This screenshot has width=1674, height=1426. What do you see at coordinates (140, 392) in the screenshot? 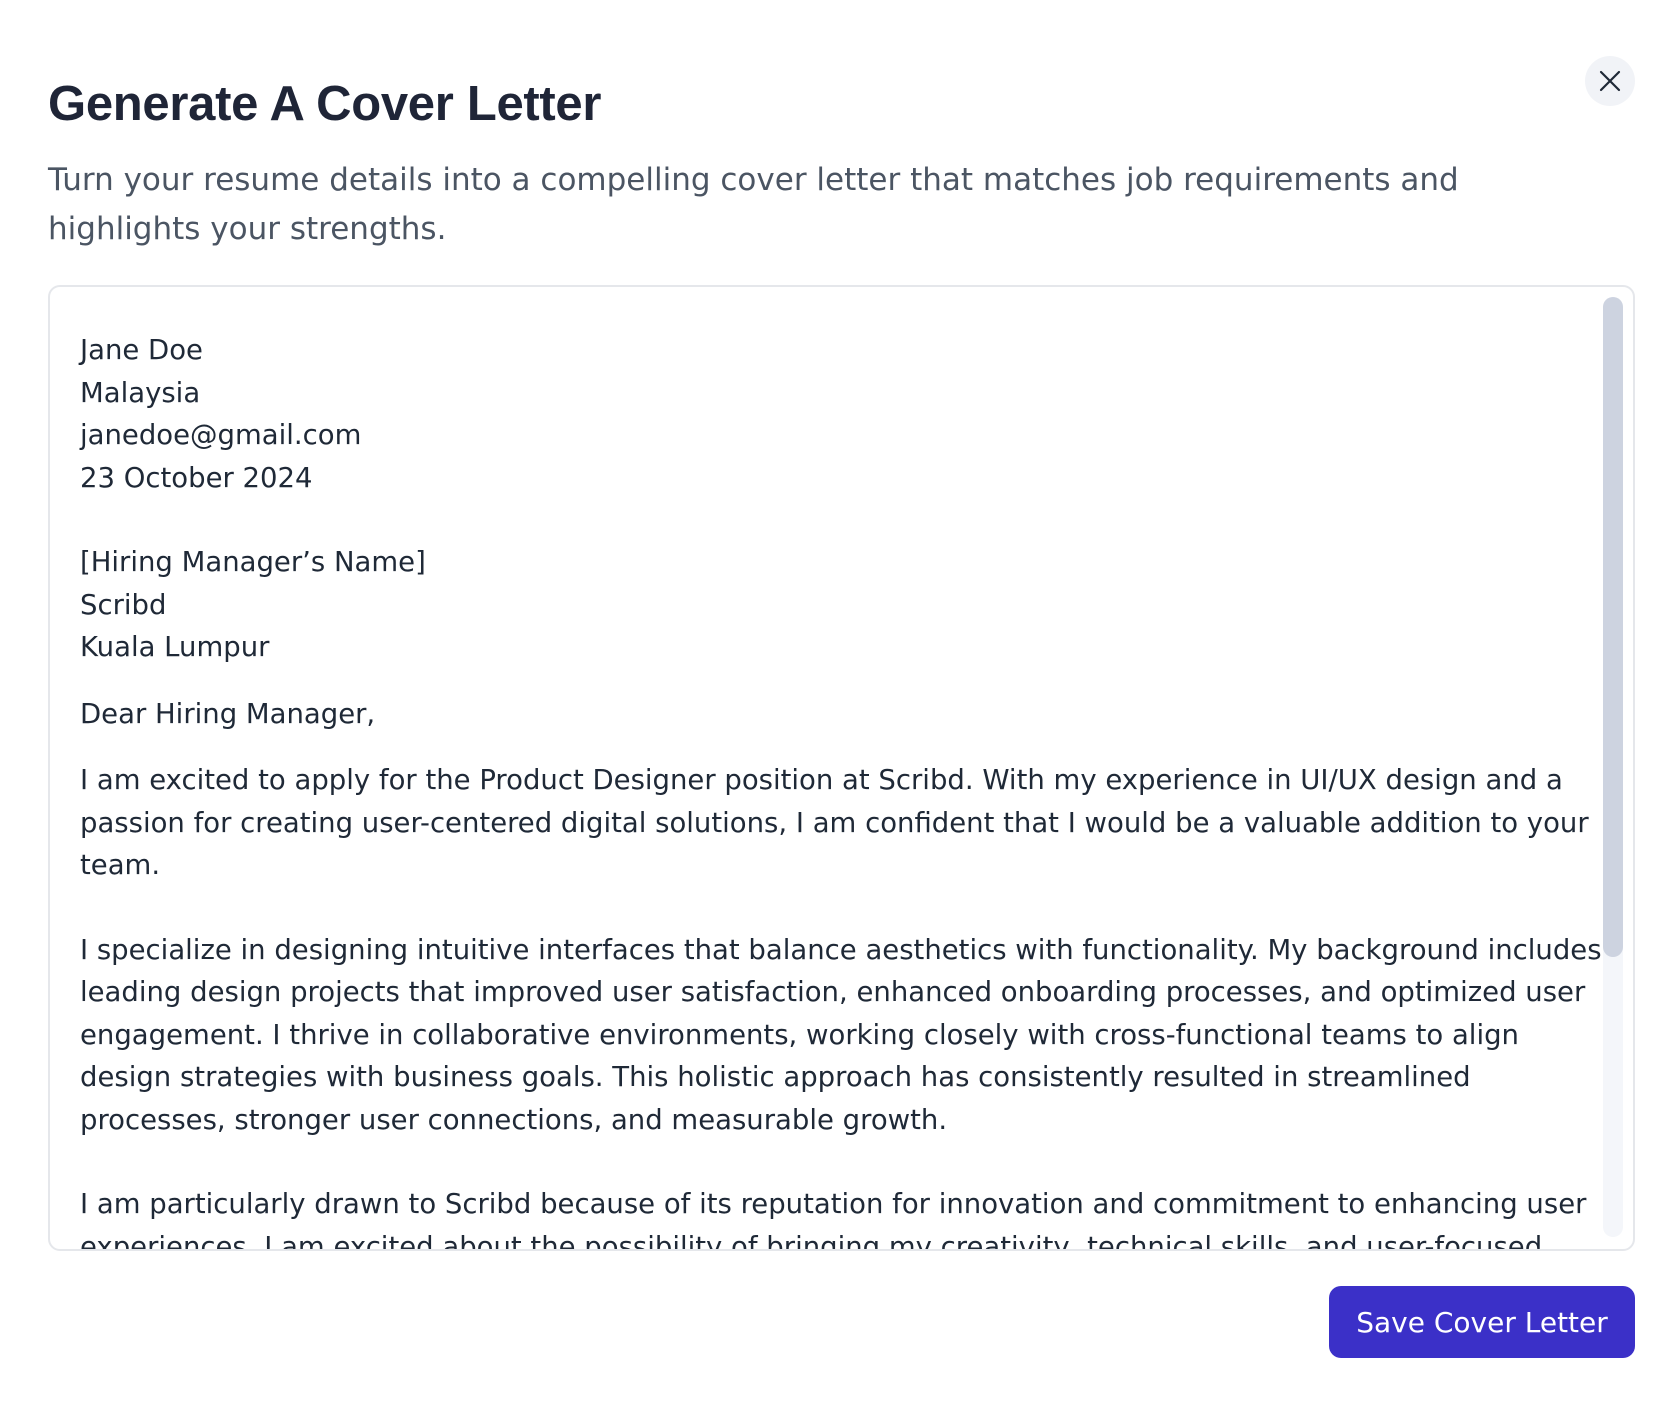
I see `sender-location: Malaysia` at bounding box center [140, 392].